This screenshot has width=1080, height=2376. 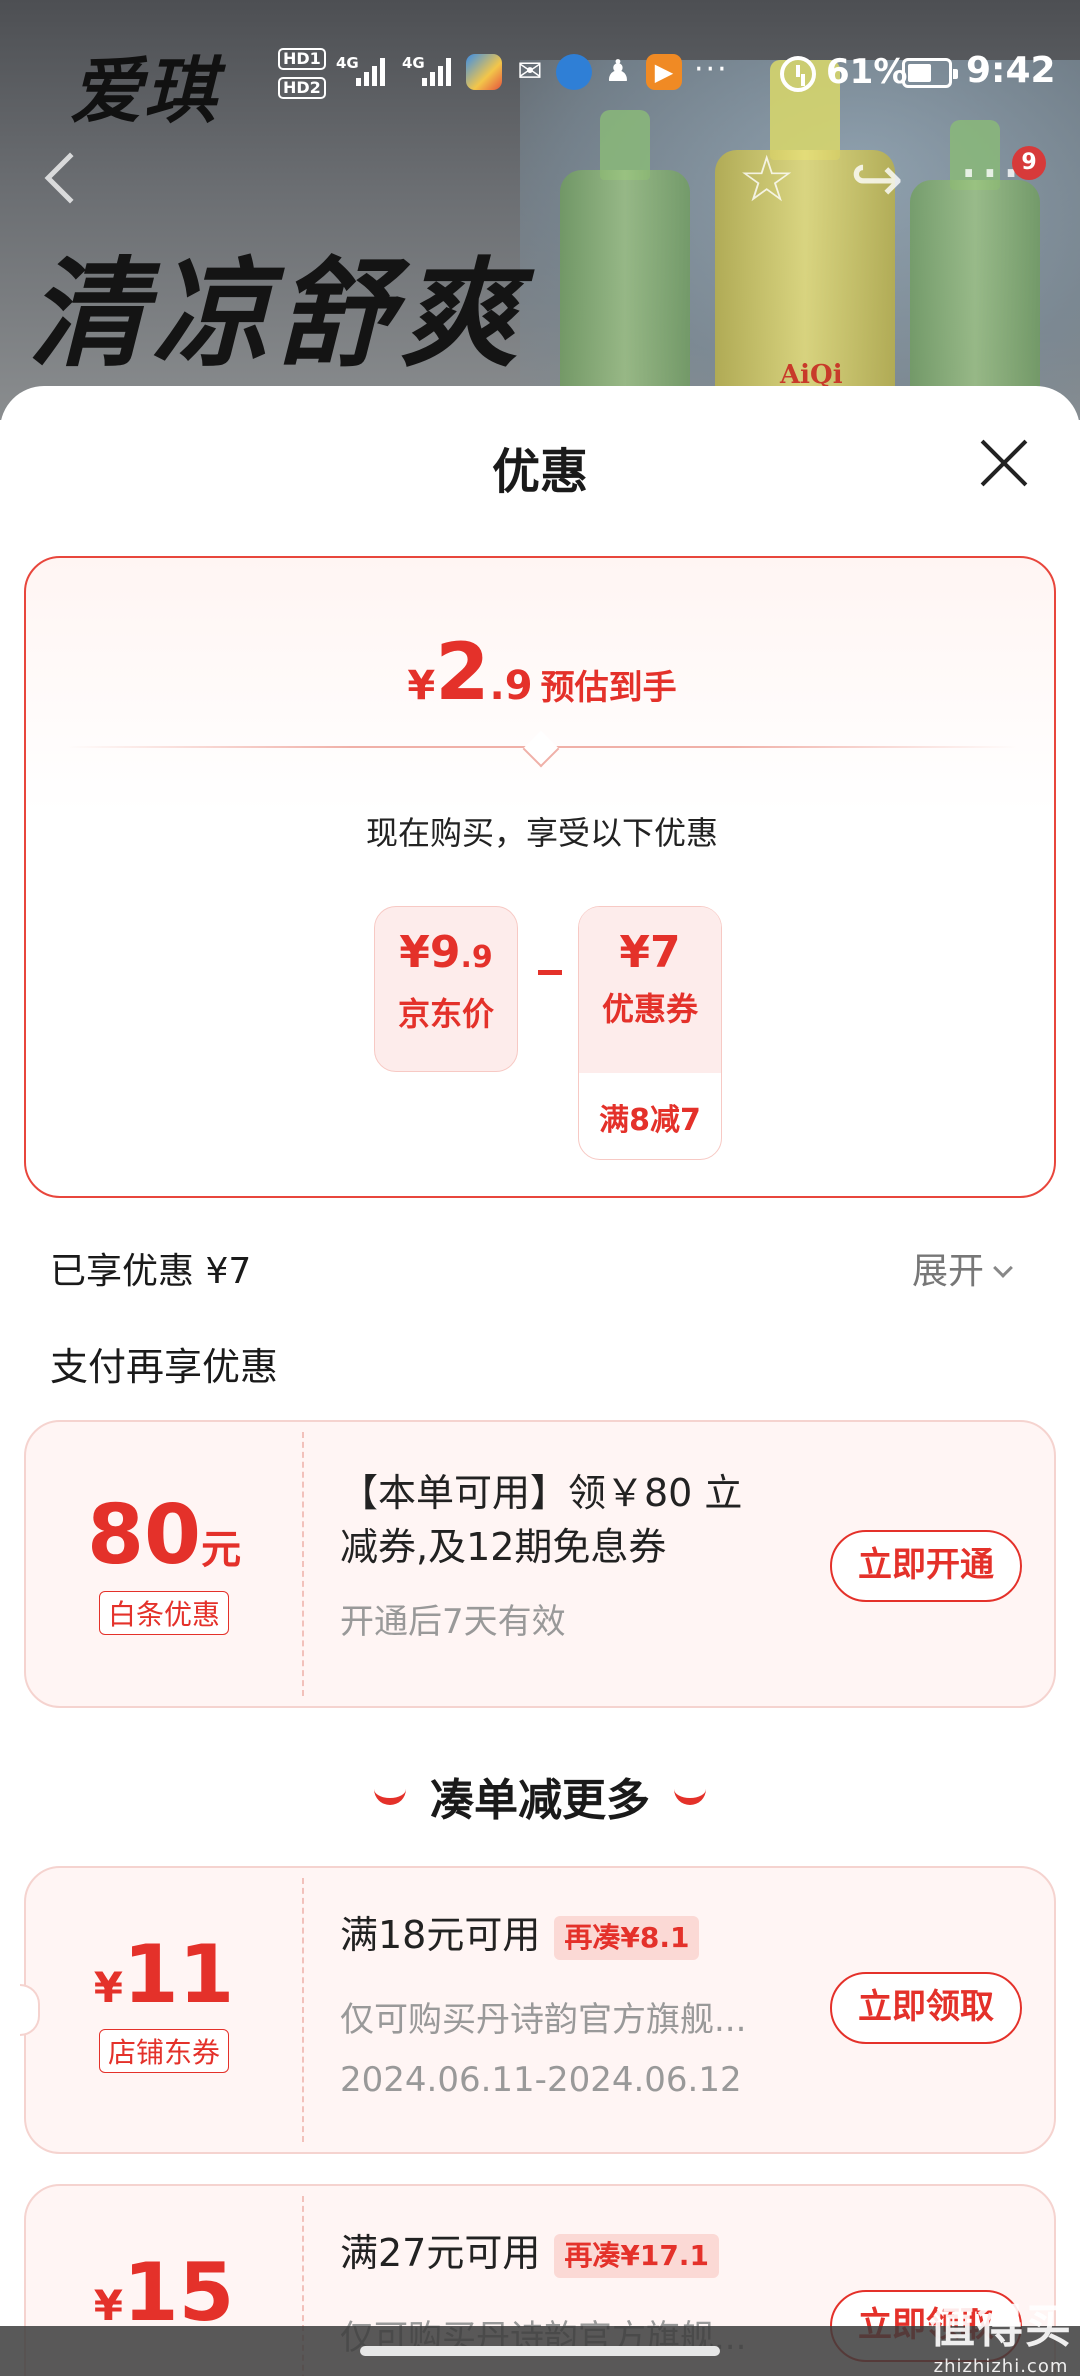 What do you see at coordinates (276, 313) in the screenshot?
I see `banner-headline: 清凉舒爽` at bounding box center [276, 313].